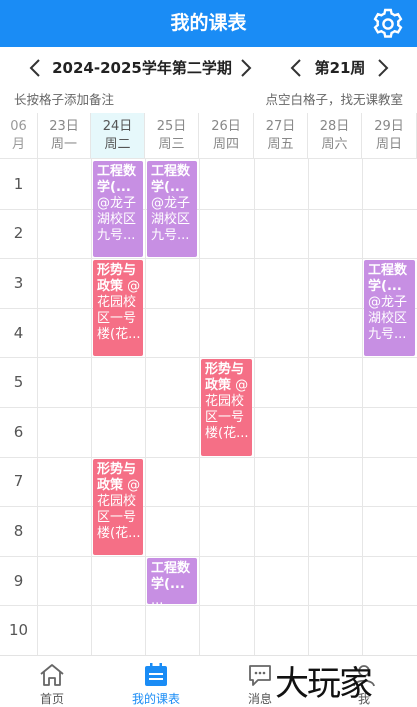  Describe the element at coordinates (334, 126) in the screenshot. I see `day-date: 28日` at that location.